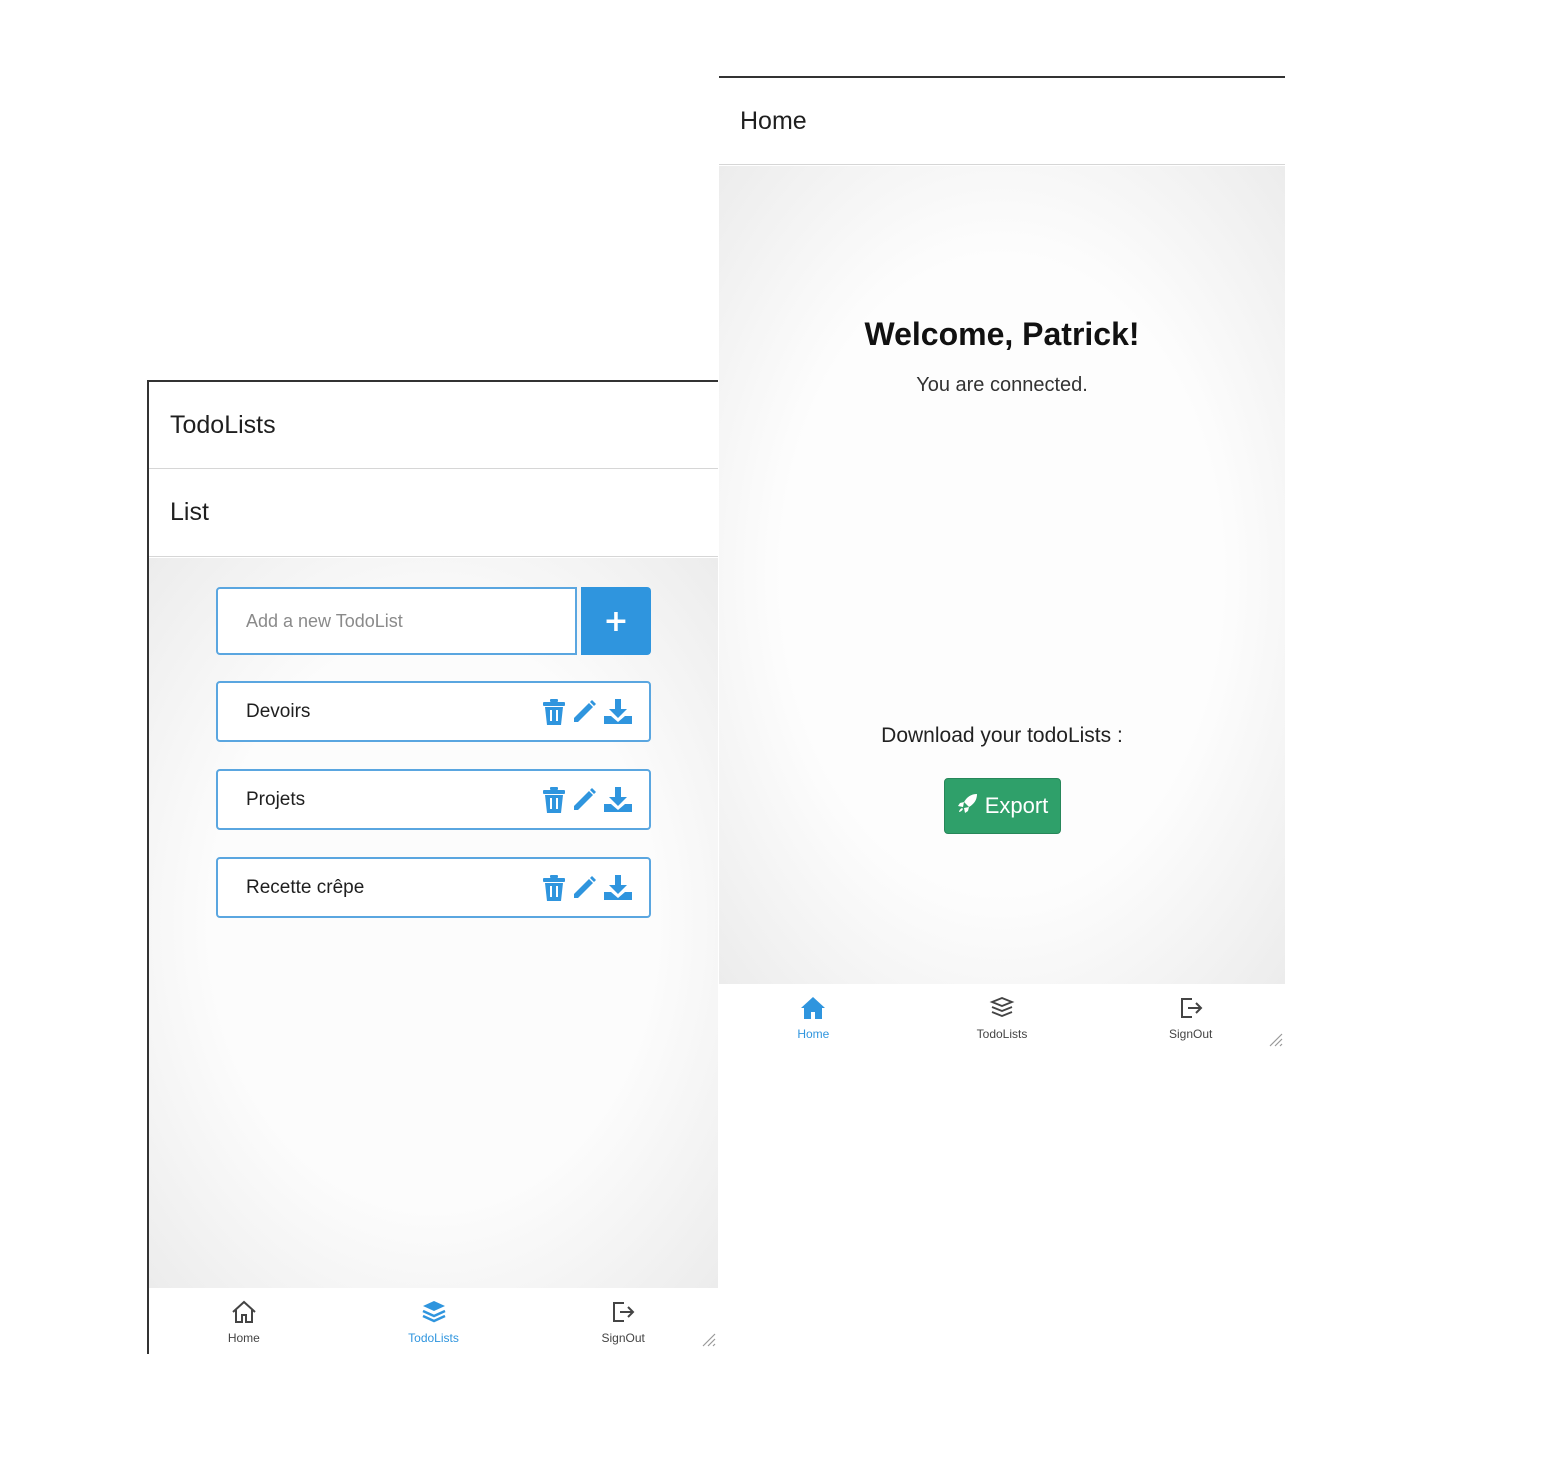 The image size is (1556, 1470). What do you see at coordinates (1002, 334) in the screenshot?
I see `welcome-heading: Welcome, Patrick!` at bounding box center [1002, 334].